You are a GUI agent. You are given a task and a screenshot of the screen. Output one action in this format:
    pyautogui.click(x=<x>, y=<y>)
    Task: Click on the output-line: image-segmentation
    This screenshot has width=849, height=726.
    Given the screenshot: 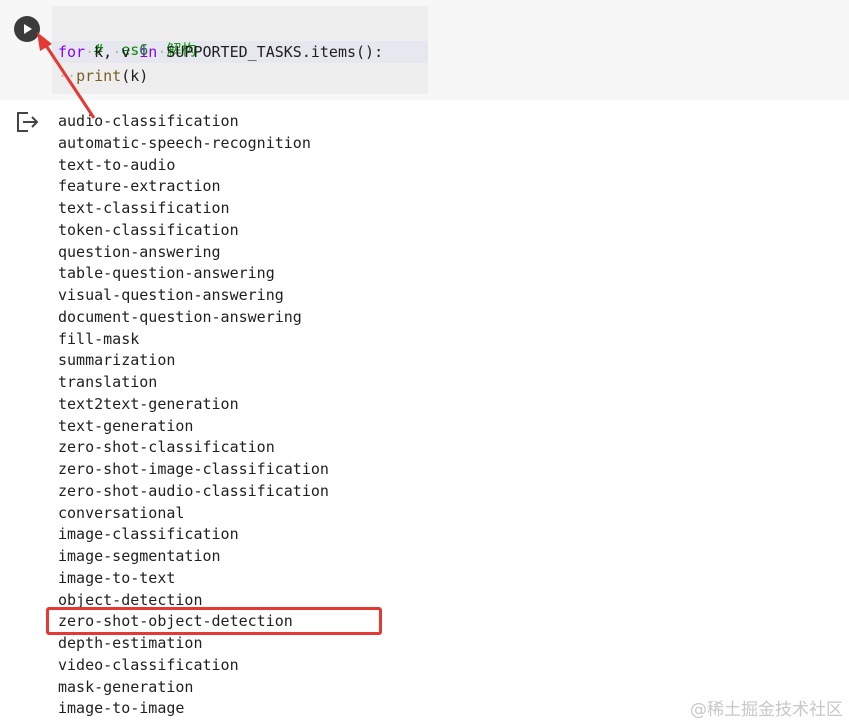 What is the action you would take?
    pyautogui.click(x=139, y=556)
    